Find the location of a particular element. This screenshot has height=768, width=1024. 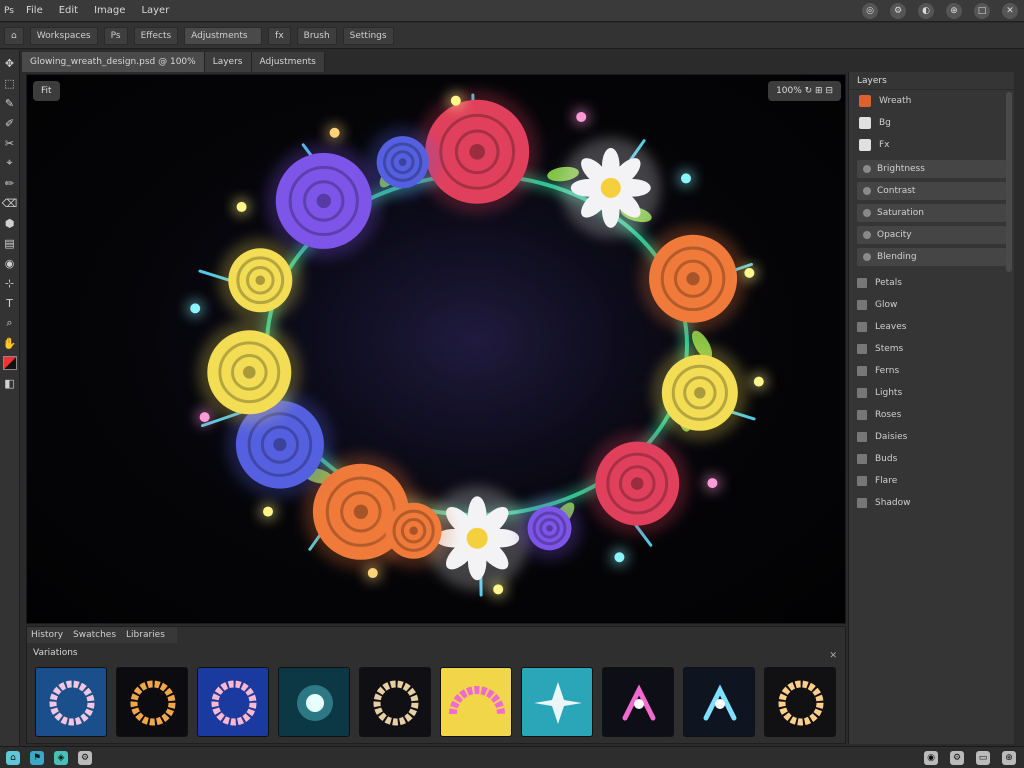

gear-icon: ⚙ is located at coordinates (85, 757).